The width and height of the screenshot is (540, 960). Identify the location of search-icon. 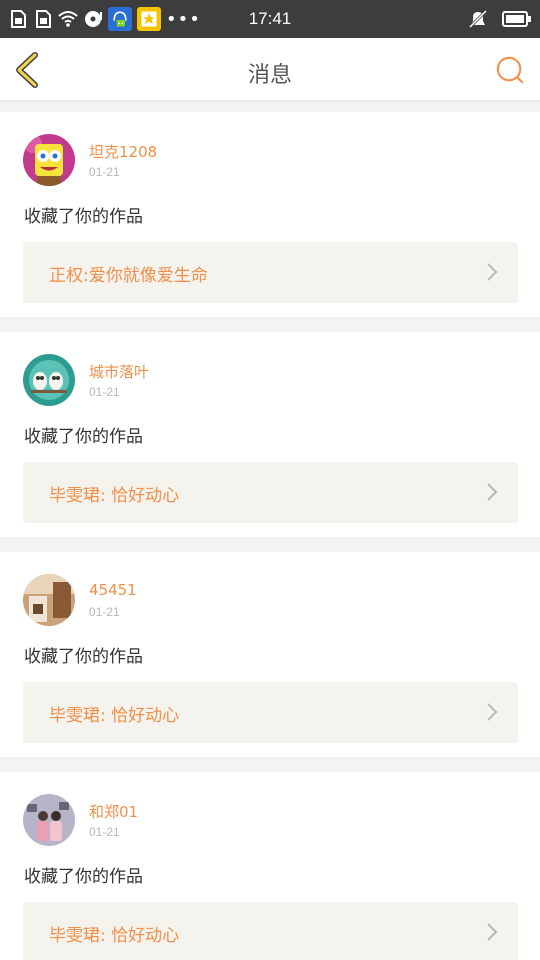
(510, 70).